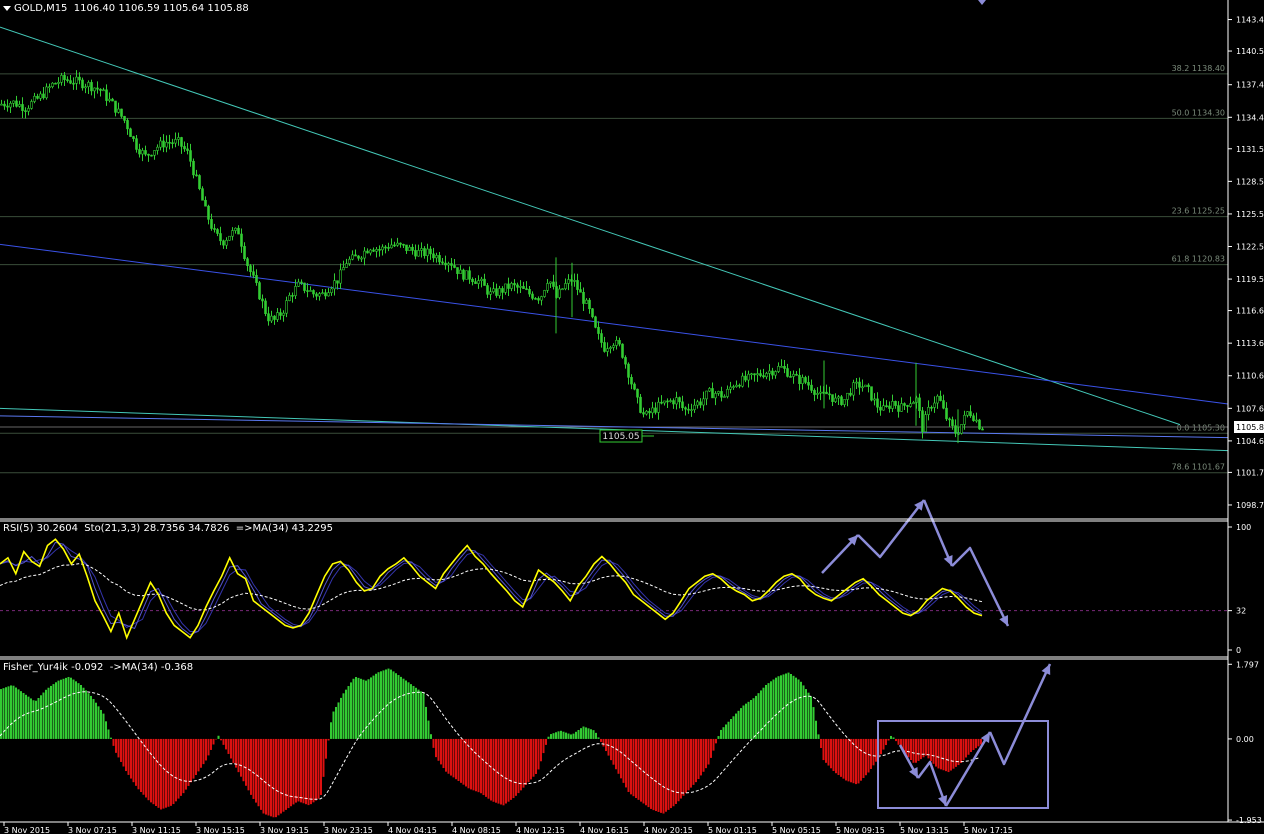 Image resolution: width=1264 pixels, height=834 pixels. Describe the element at coordinates (604, 830) in the screenshot. I see `x-tick-label: 4 Nov 16:15` at that location.